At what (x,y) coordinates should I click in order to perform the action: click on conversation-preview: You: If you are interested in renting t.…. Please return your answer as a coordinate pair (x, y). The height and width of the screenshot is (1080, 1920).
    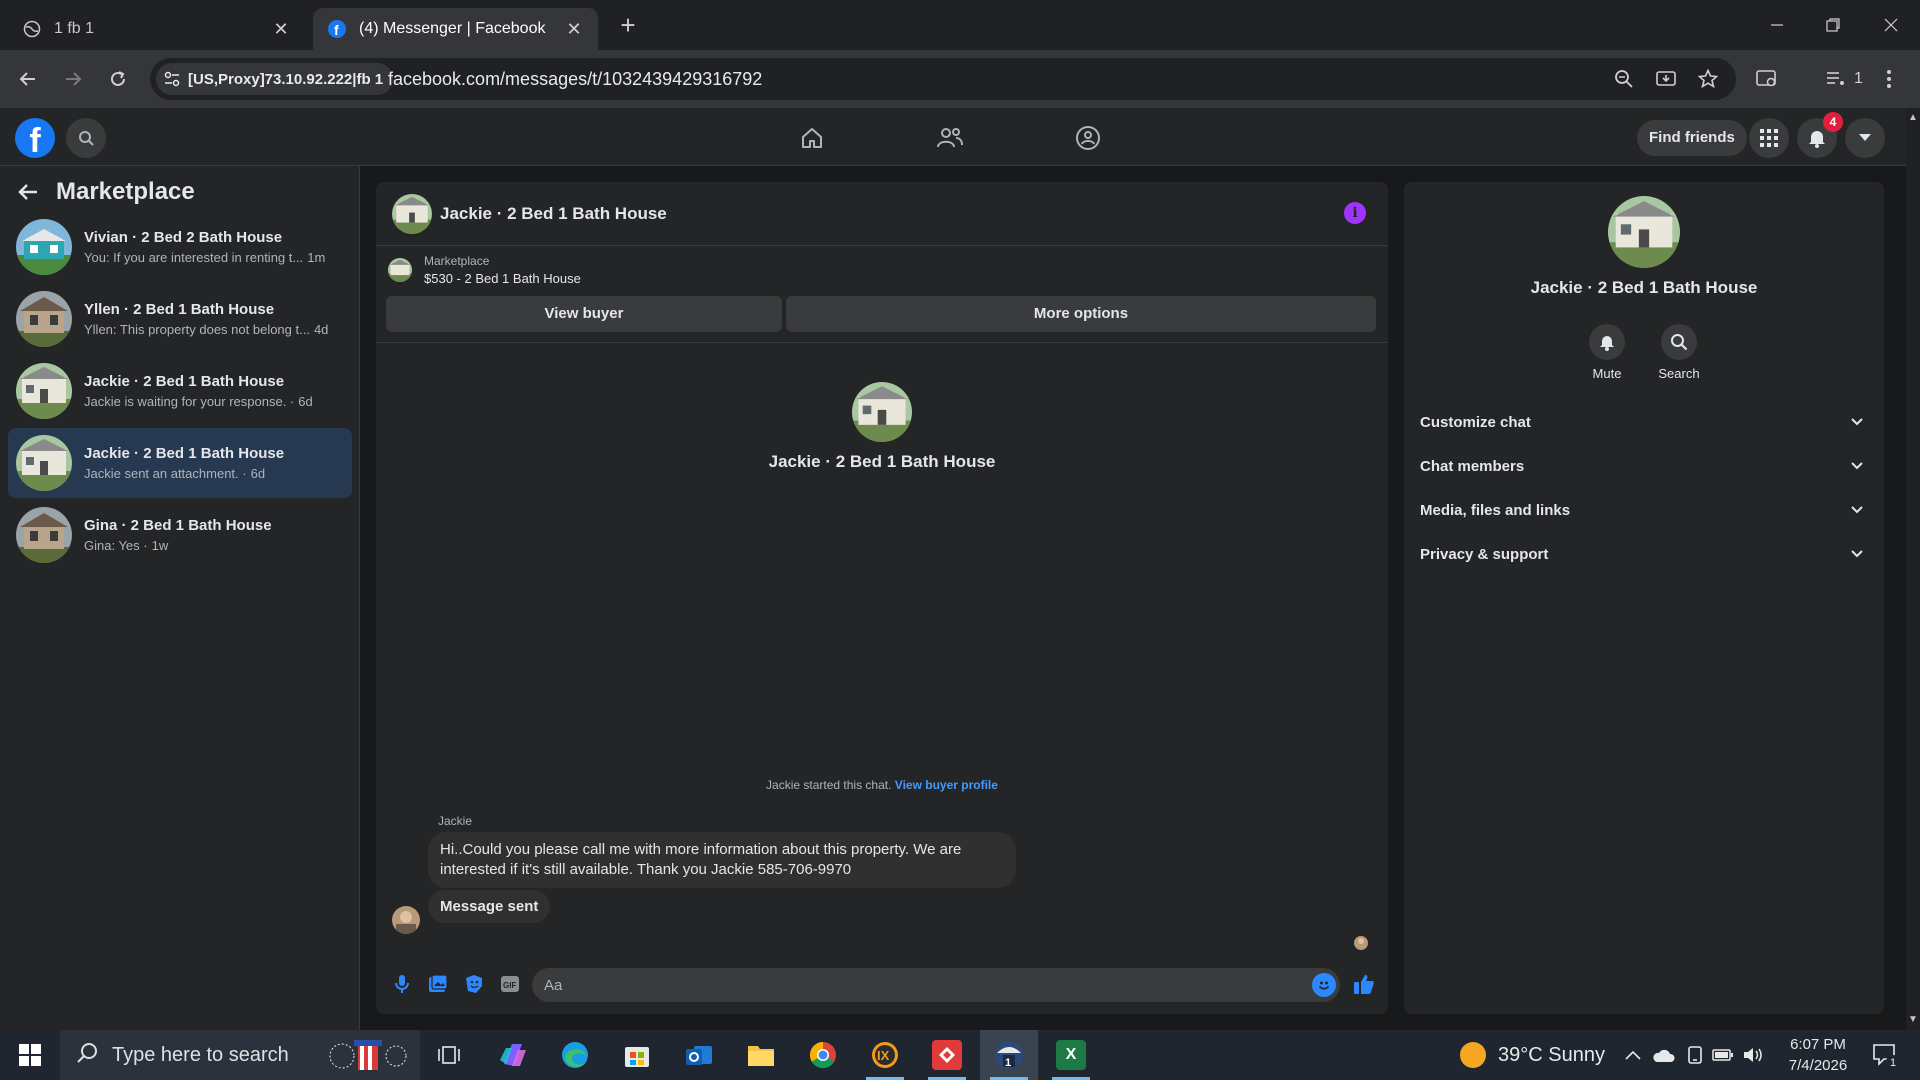
    Looking at the image, I should click on (194, 257).